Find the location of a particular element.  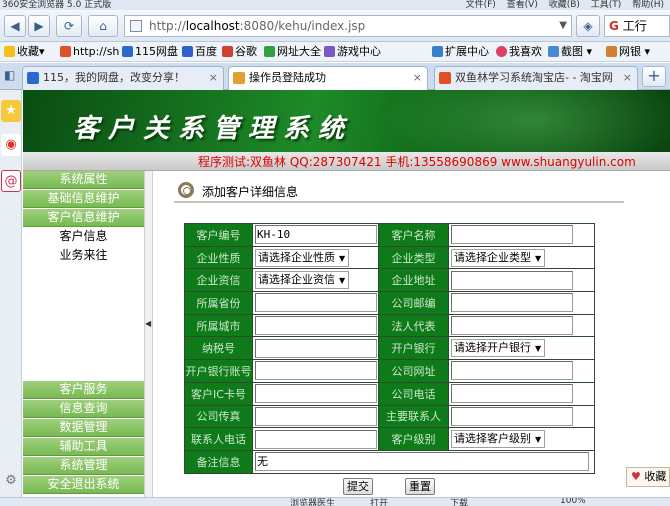

fav-link-sites: 网址大全 is located at coordinates (292, 51).